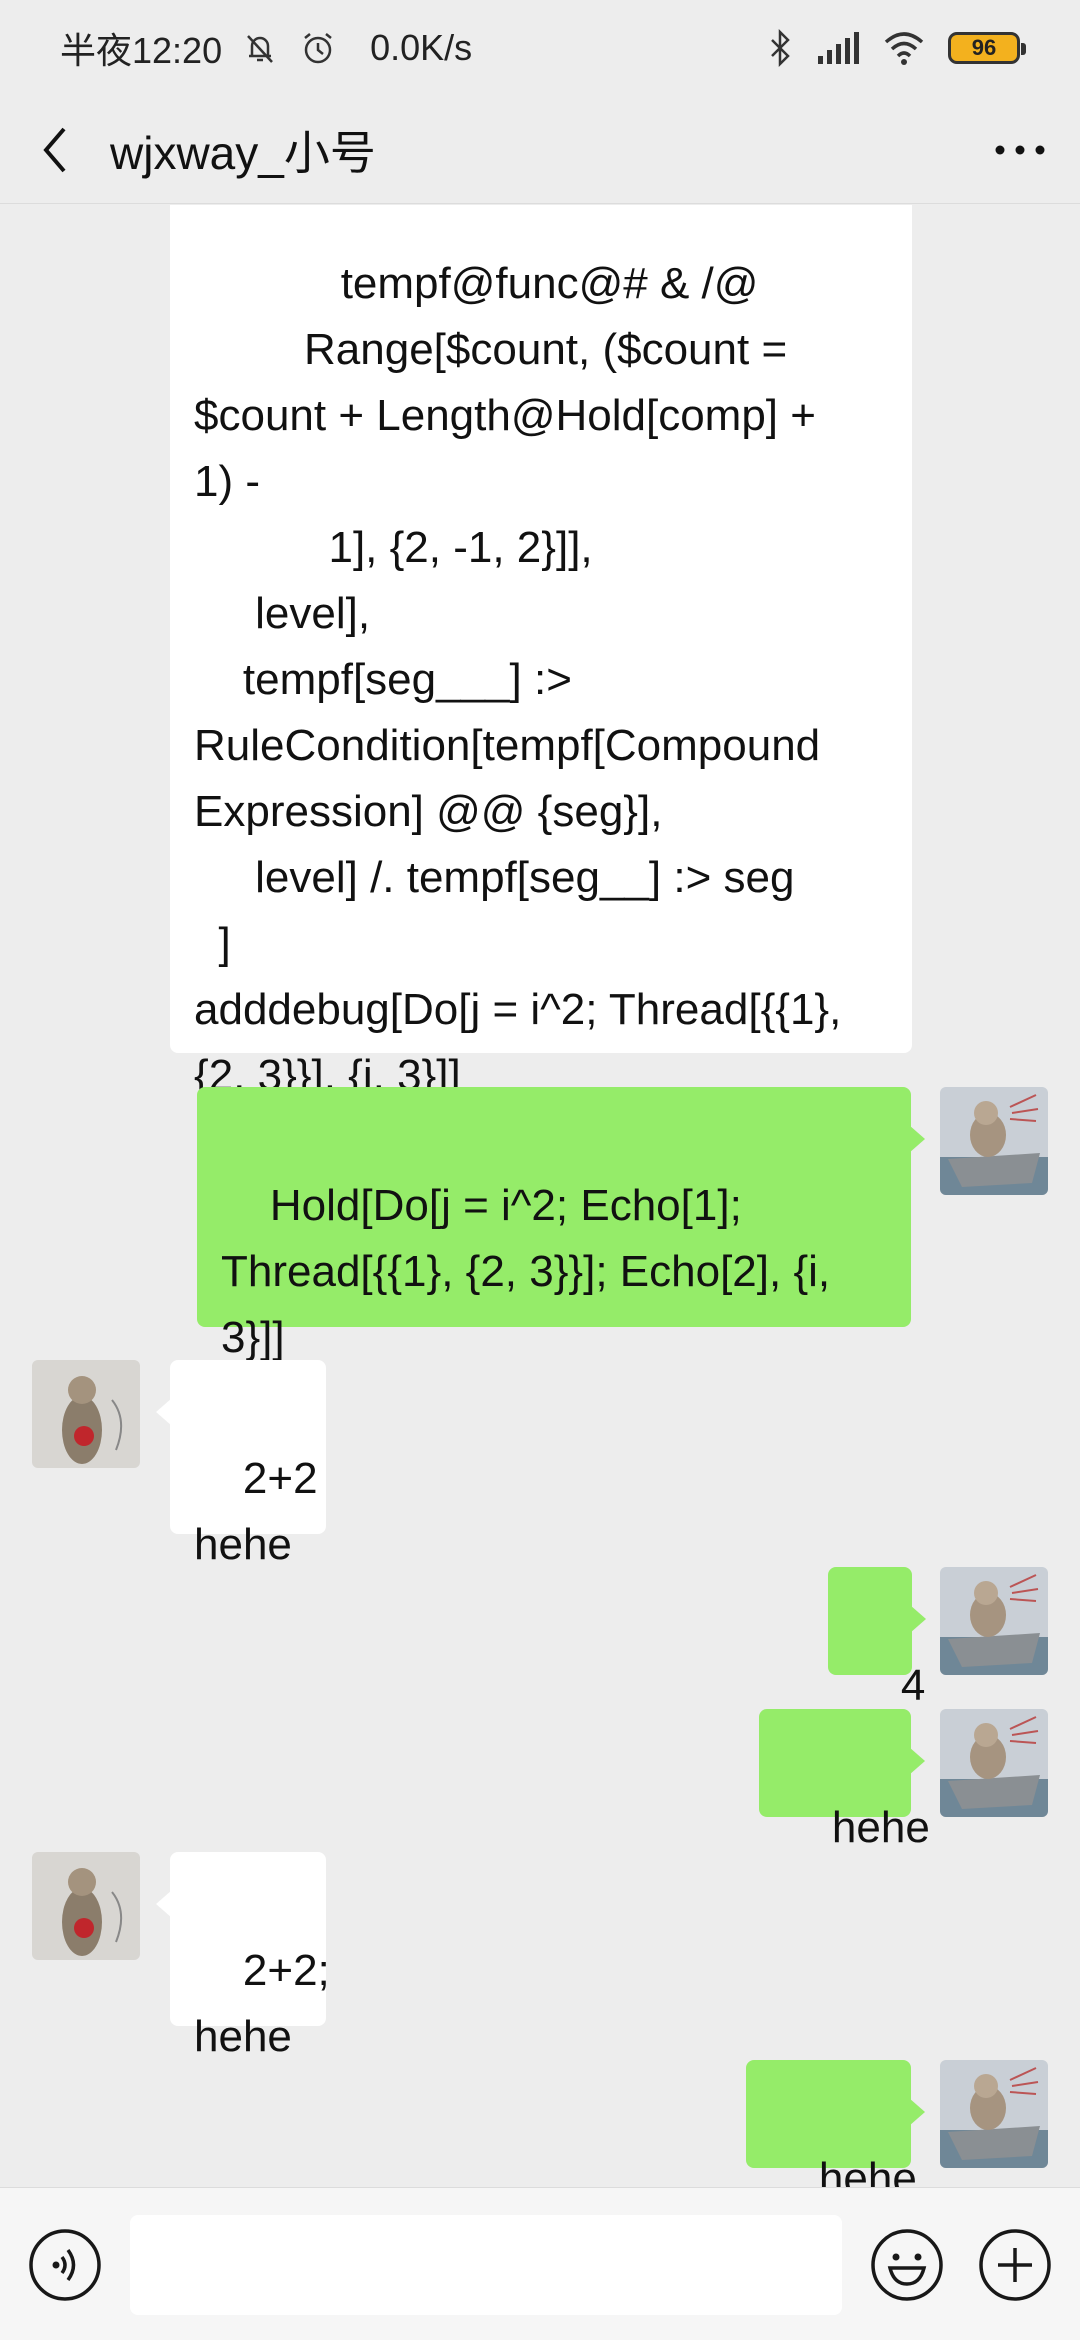  What do you see at coordinates (984, 47) in the screenshot?
I see `battery-level: 96` at bounding box center [984, 47].